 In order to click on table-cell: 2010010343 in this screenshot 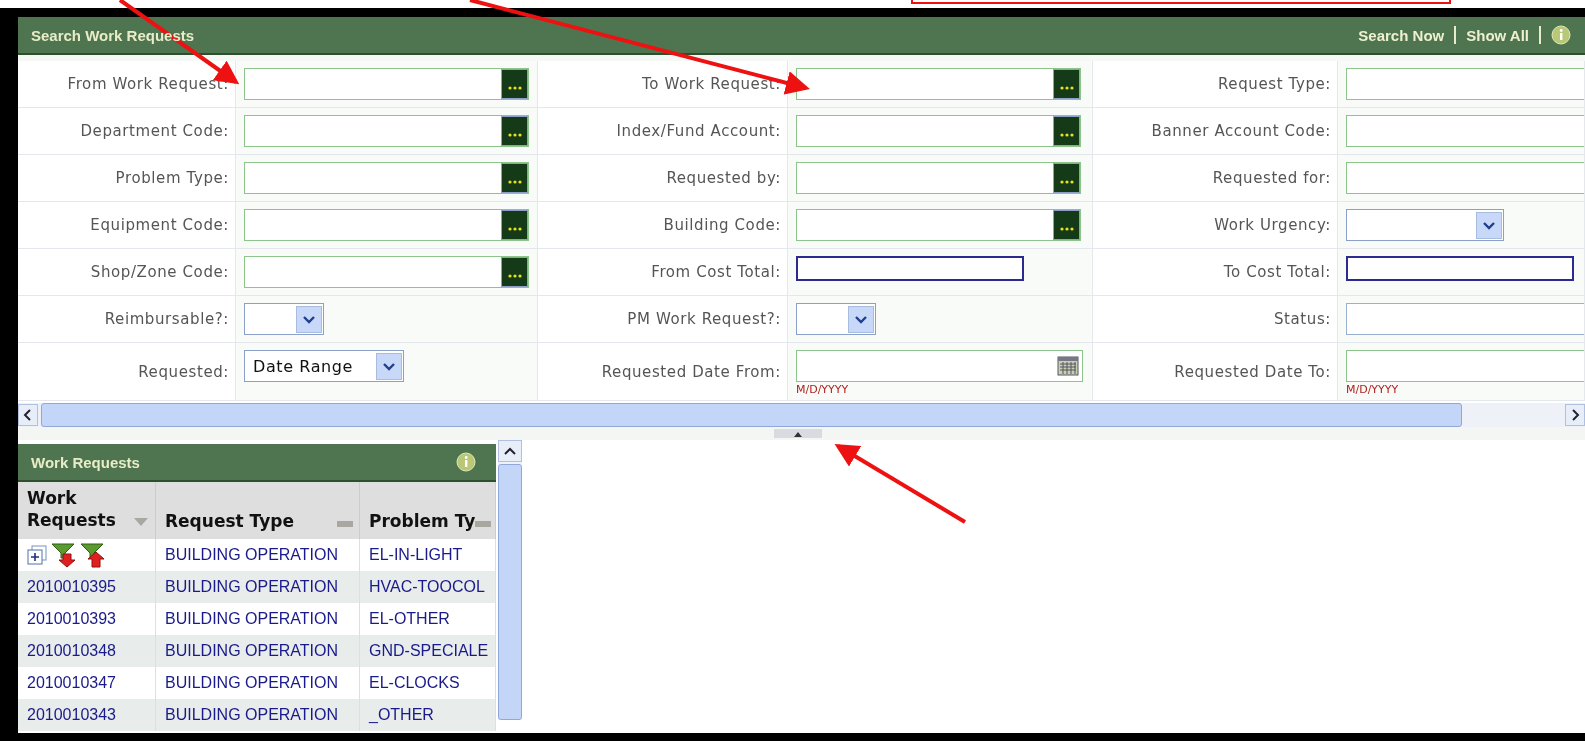, I will do `click(87, 715)`.